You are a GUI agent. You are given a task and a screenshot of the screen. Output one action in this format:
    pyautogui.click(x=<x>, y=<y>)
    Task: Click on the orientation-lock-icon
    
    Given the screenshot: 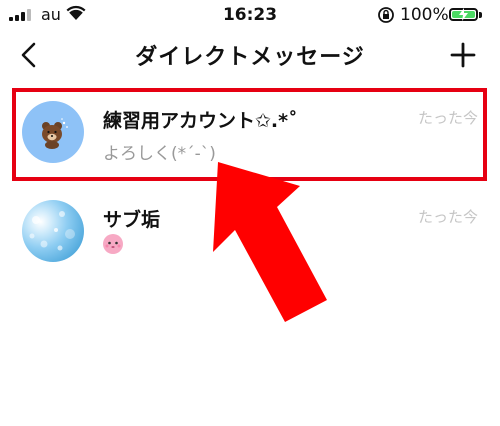 What is the action you would take?
    pyautogui.click(x=386, y=15)
    